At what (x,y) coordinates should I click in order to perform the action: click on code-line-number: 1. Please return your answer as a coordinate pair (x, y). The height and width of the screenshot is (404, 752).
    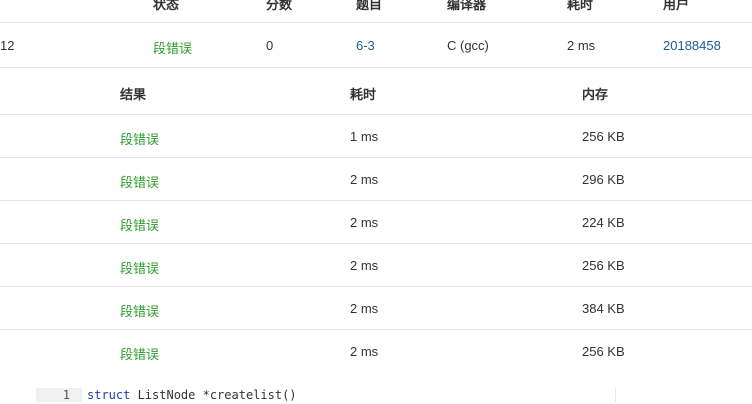
    Looking at the image, I should click on (59, 395).